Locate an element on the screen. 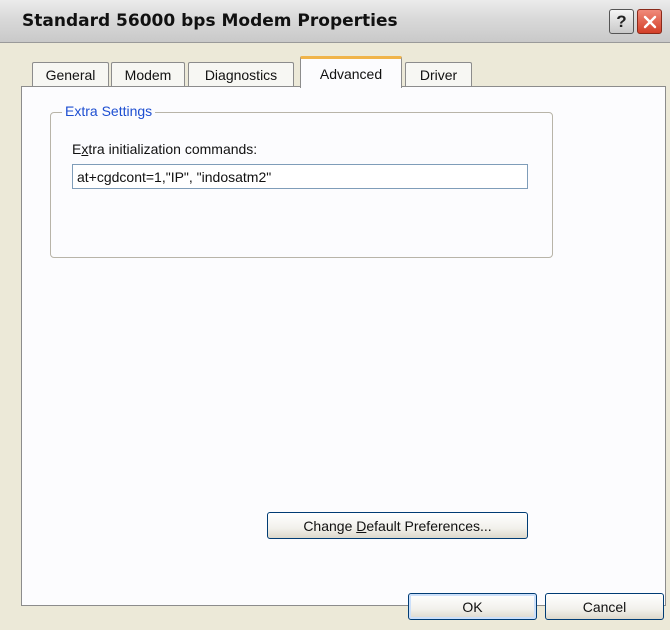 The width and height of the screenshot is (670, 630). tab-label: Modem is located at coordinates (148, 74).